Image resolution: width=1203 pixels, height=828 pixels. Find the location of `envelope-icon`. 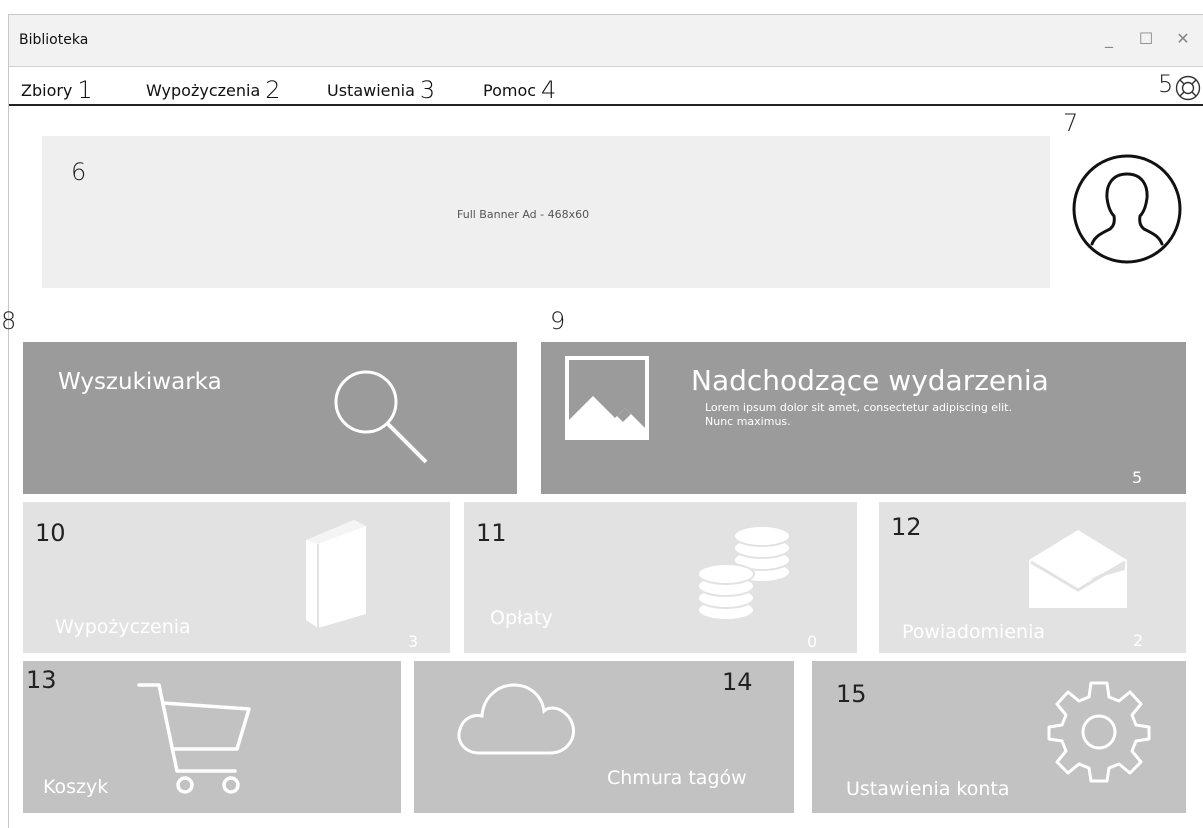

envelope-icon is located at coordinates (1078, 569).